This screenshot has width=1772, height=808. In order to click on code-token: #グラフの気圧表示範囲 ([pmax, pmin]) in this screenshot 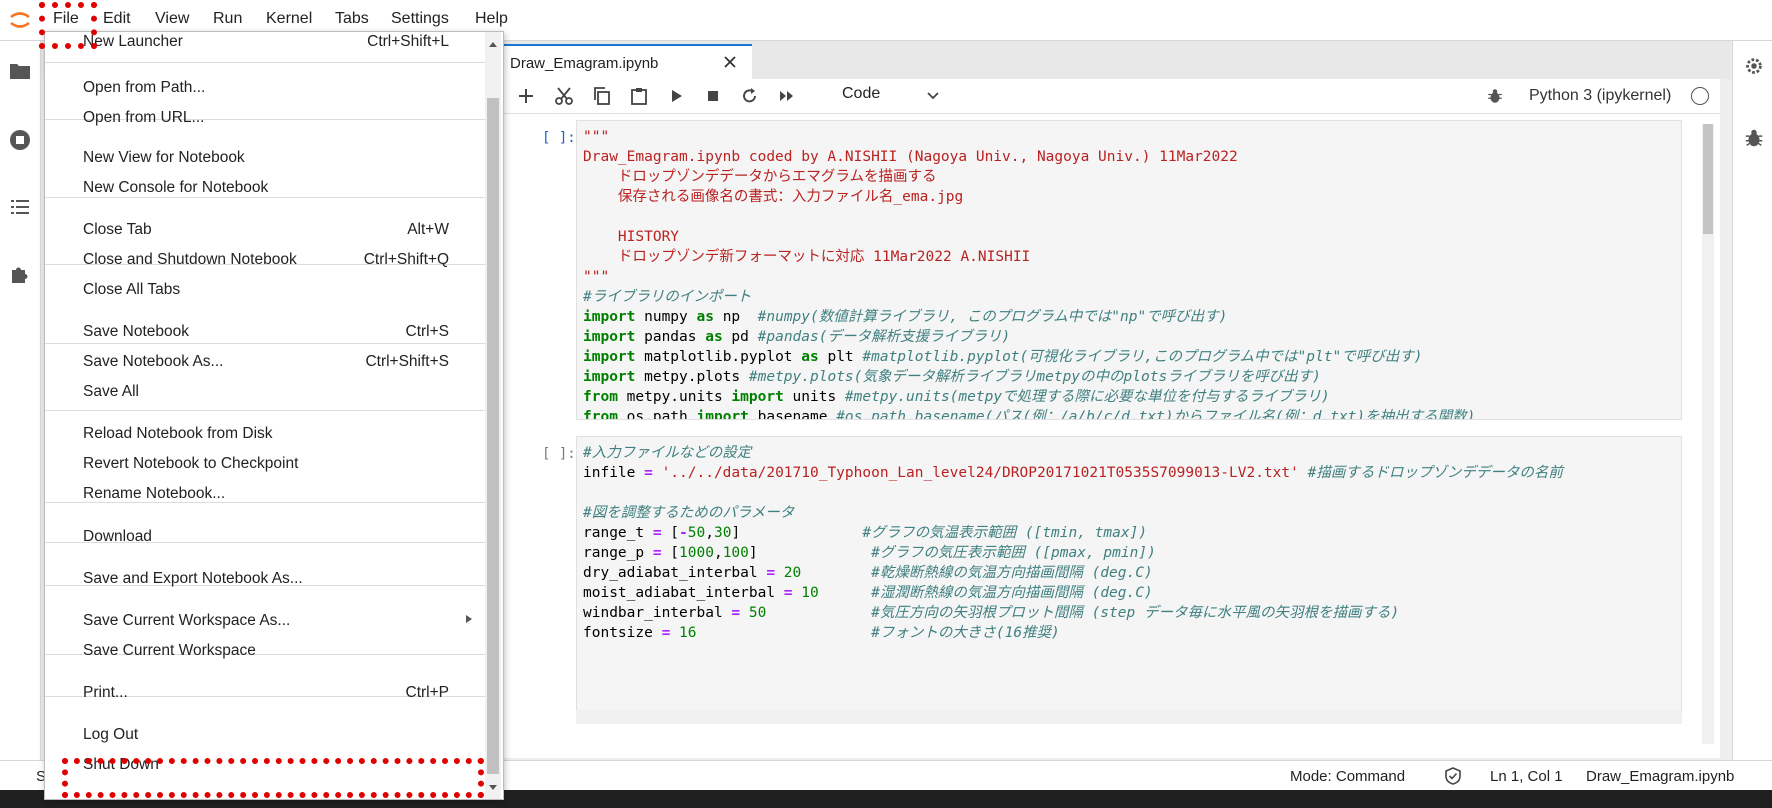, I will do `click(1013, 553)`.